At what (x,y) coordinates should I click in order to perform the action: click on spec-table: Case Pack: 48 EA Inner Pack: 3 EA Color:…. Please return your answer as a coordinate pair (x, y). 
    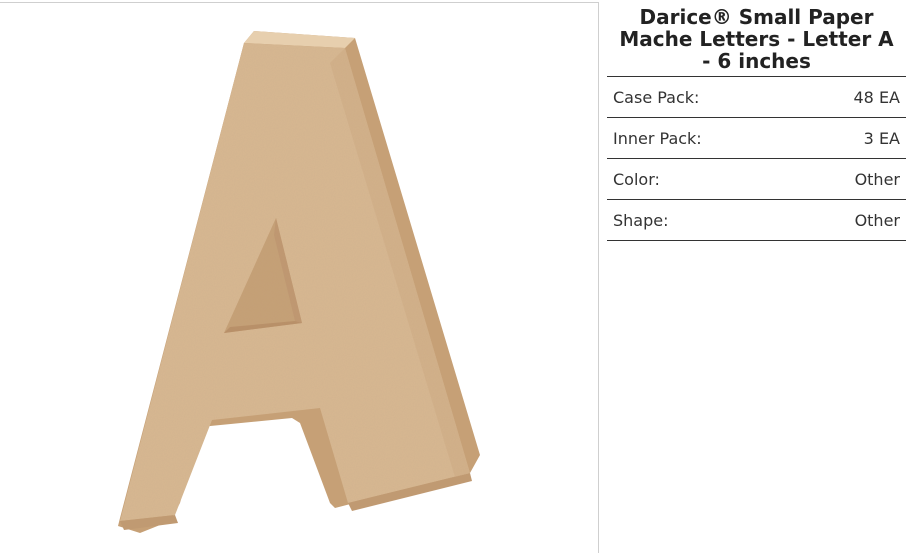
    Looking at the image, I should click on (756, 158).